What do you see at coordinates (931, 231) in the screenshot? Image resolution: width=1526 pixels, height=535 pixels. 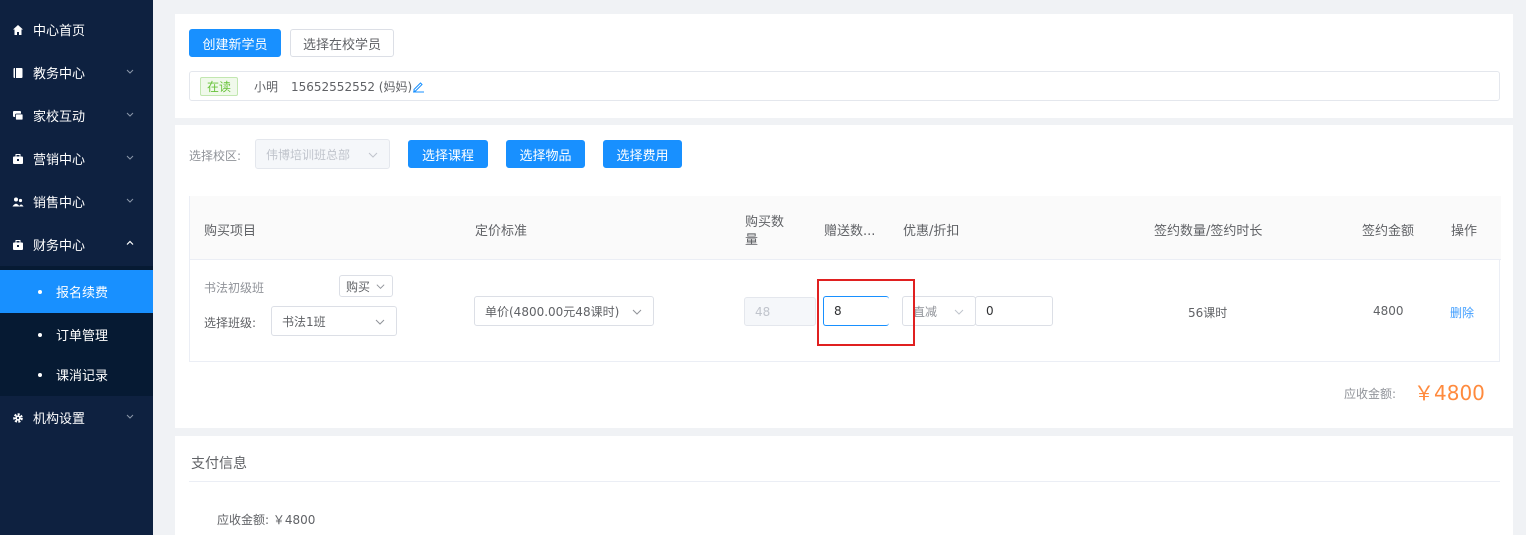 I see `col-discount: 优惠/折扣` at bounding box center [931, 231].